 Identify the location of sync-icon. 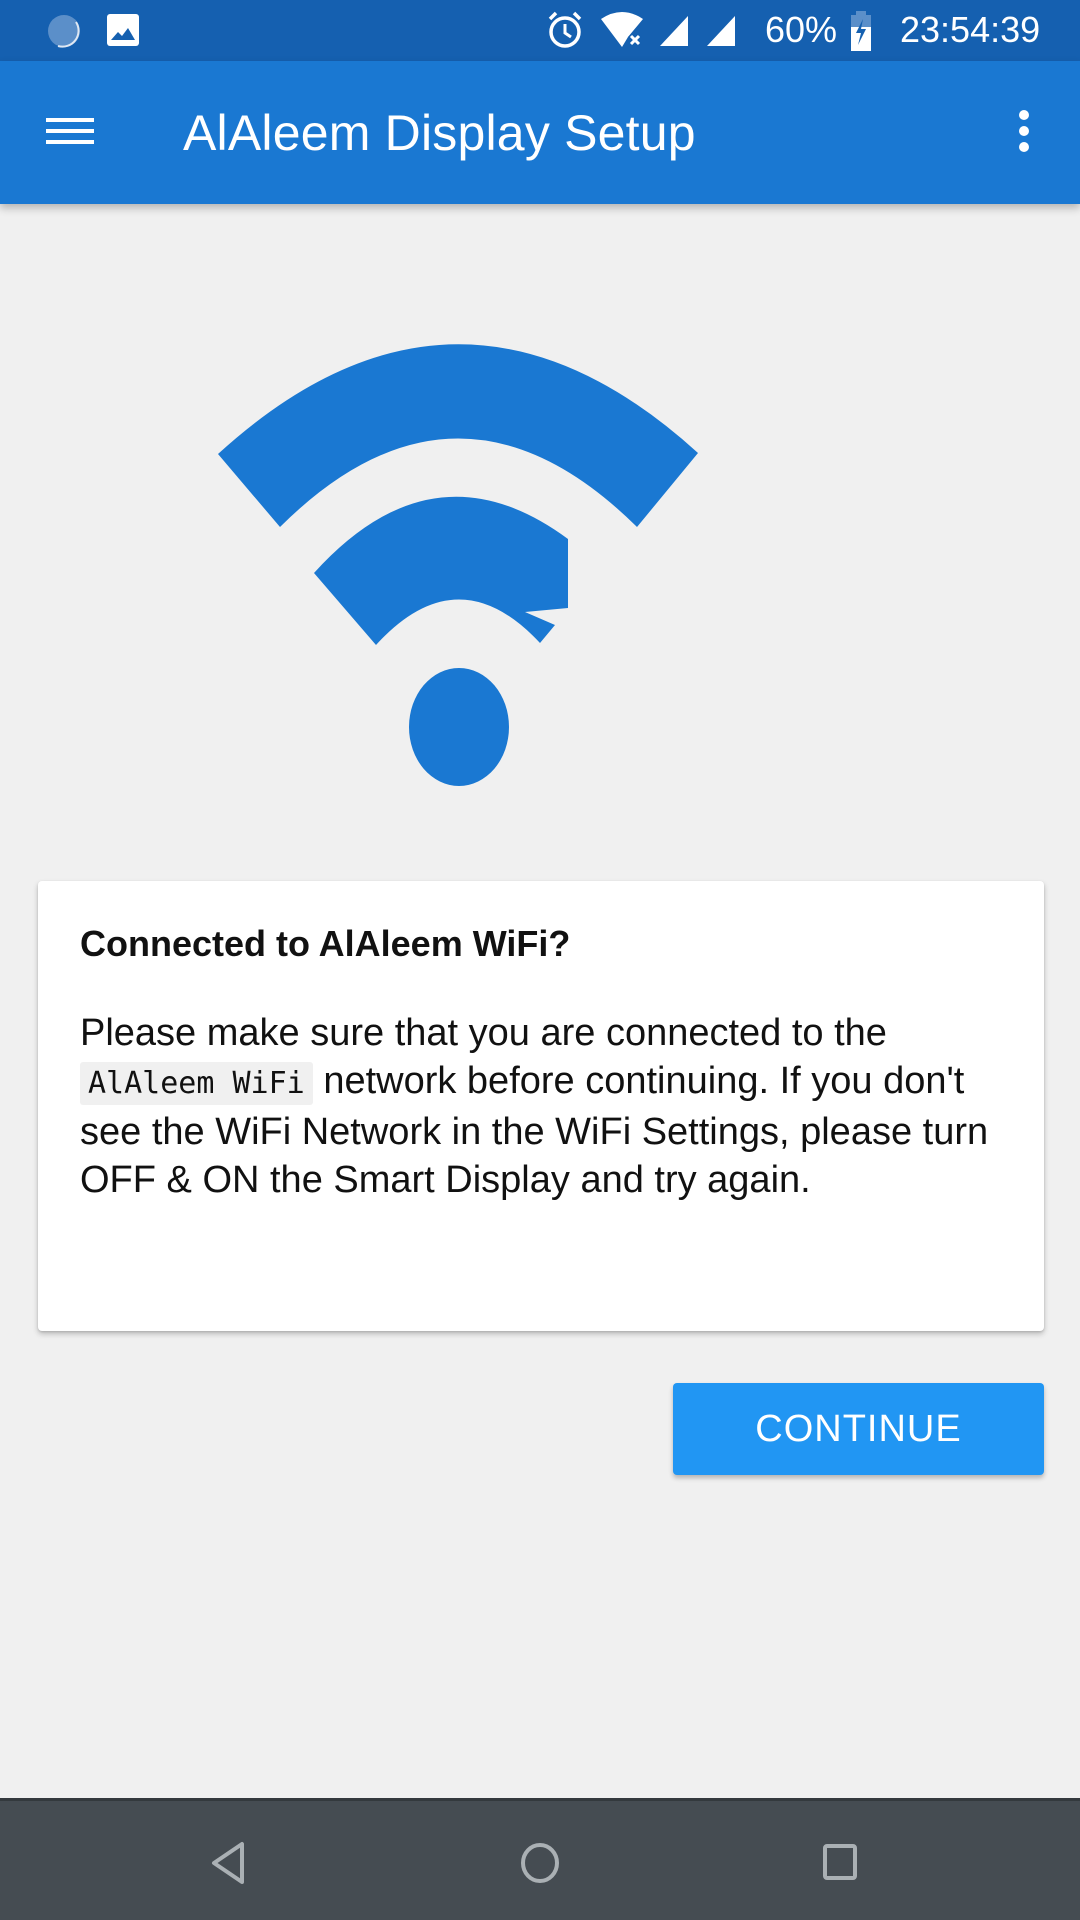
(65, 33).